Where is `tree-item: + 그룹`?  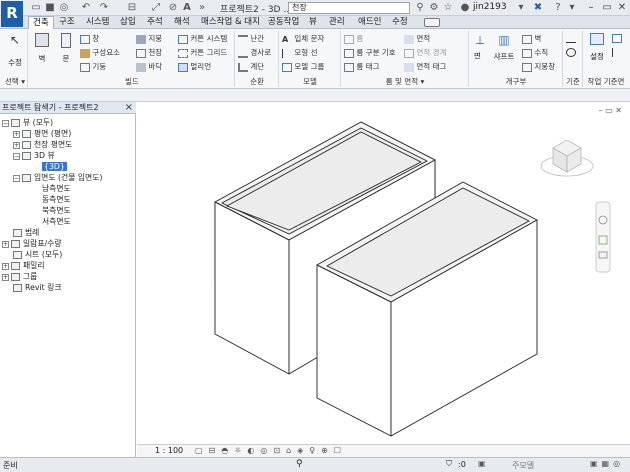
tree-item: + 그룹 is located at coordinates (68, 276).